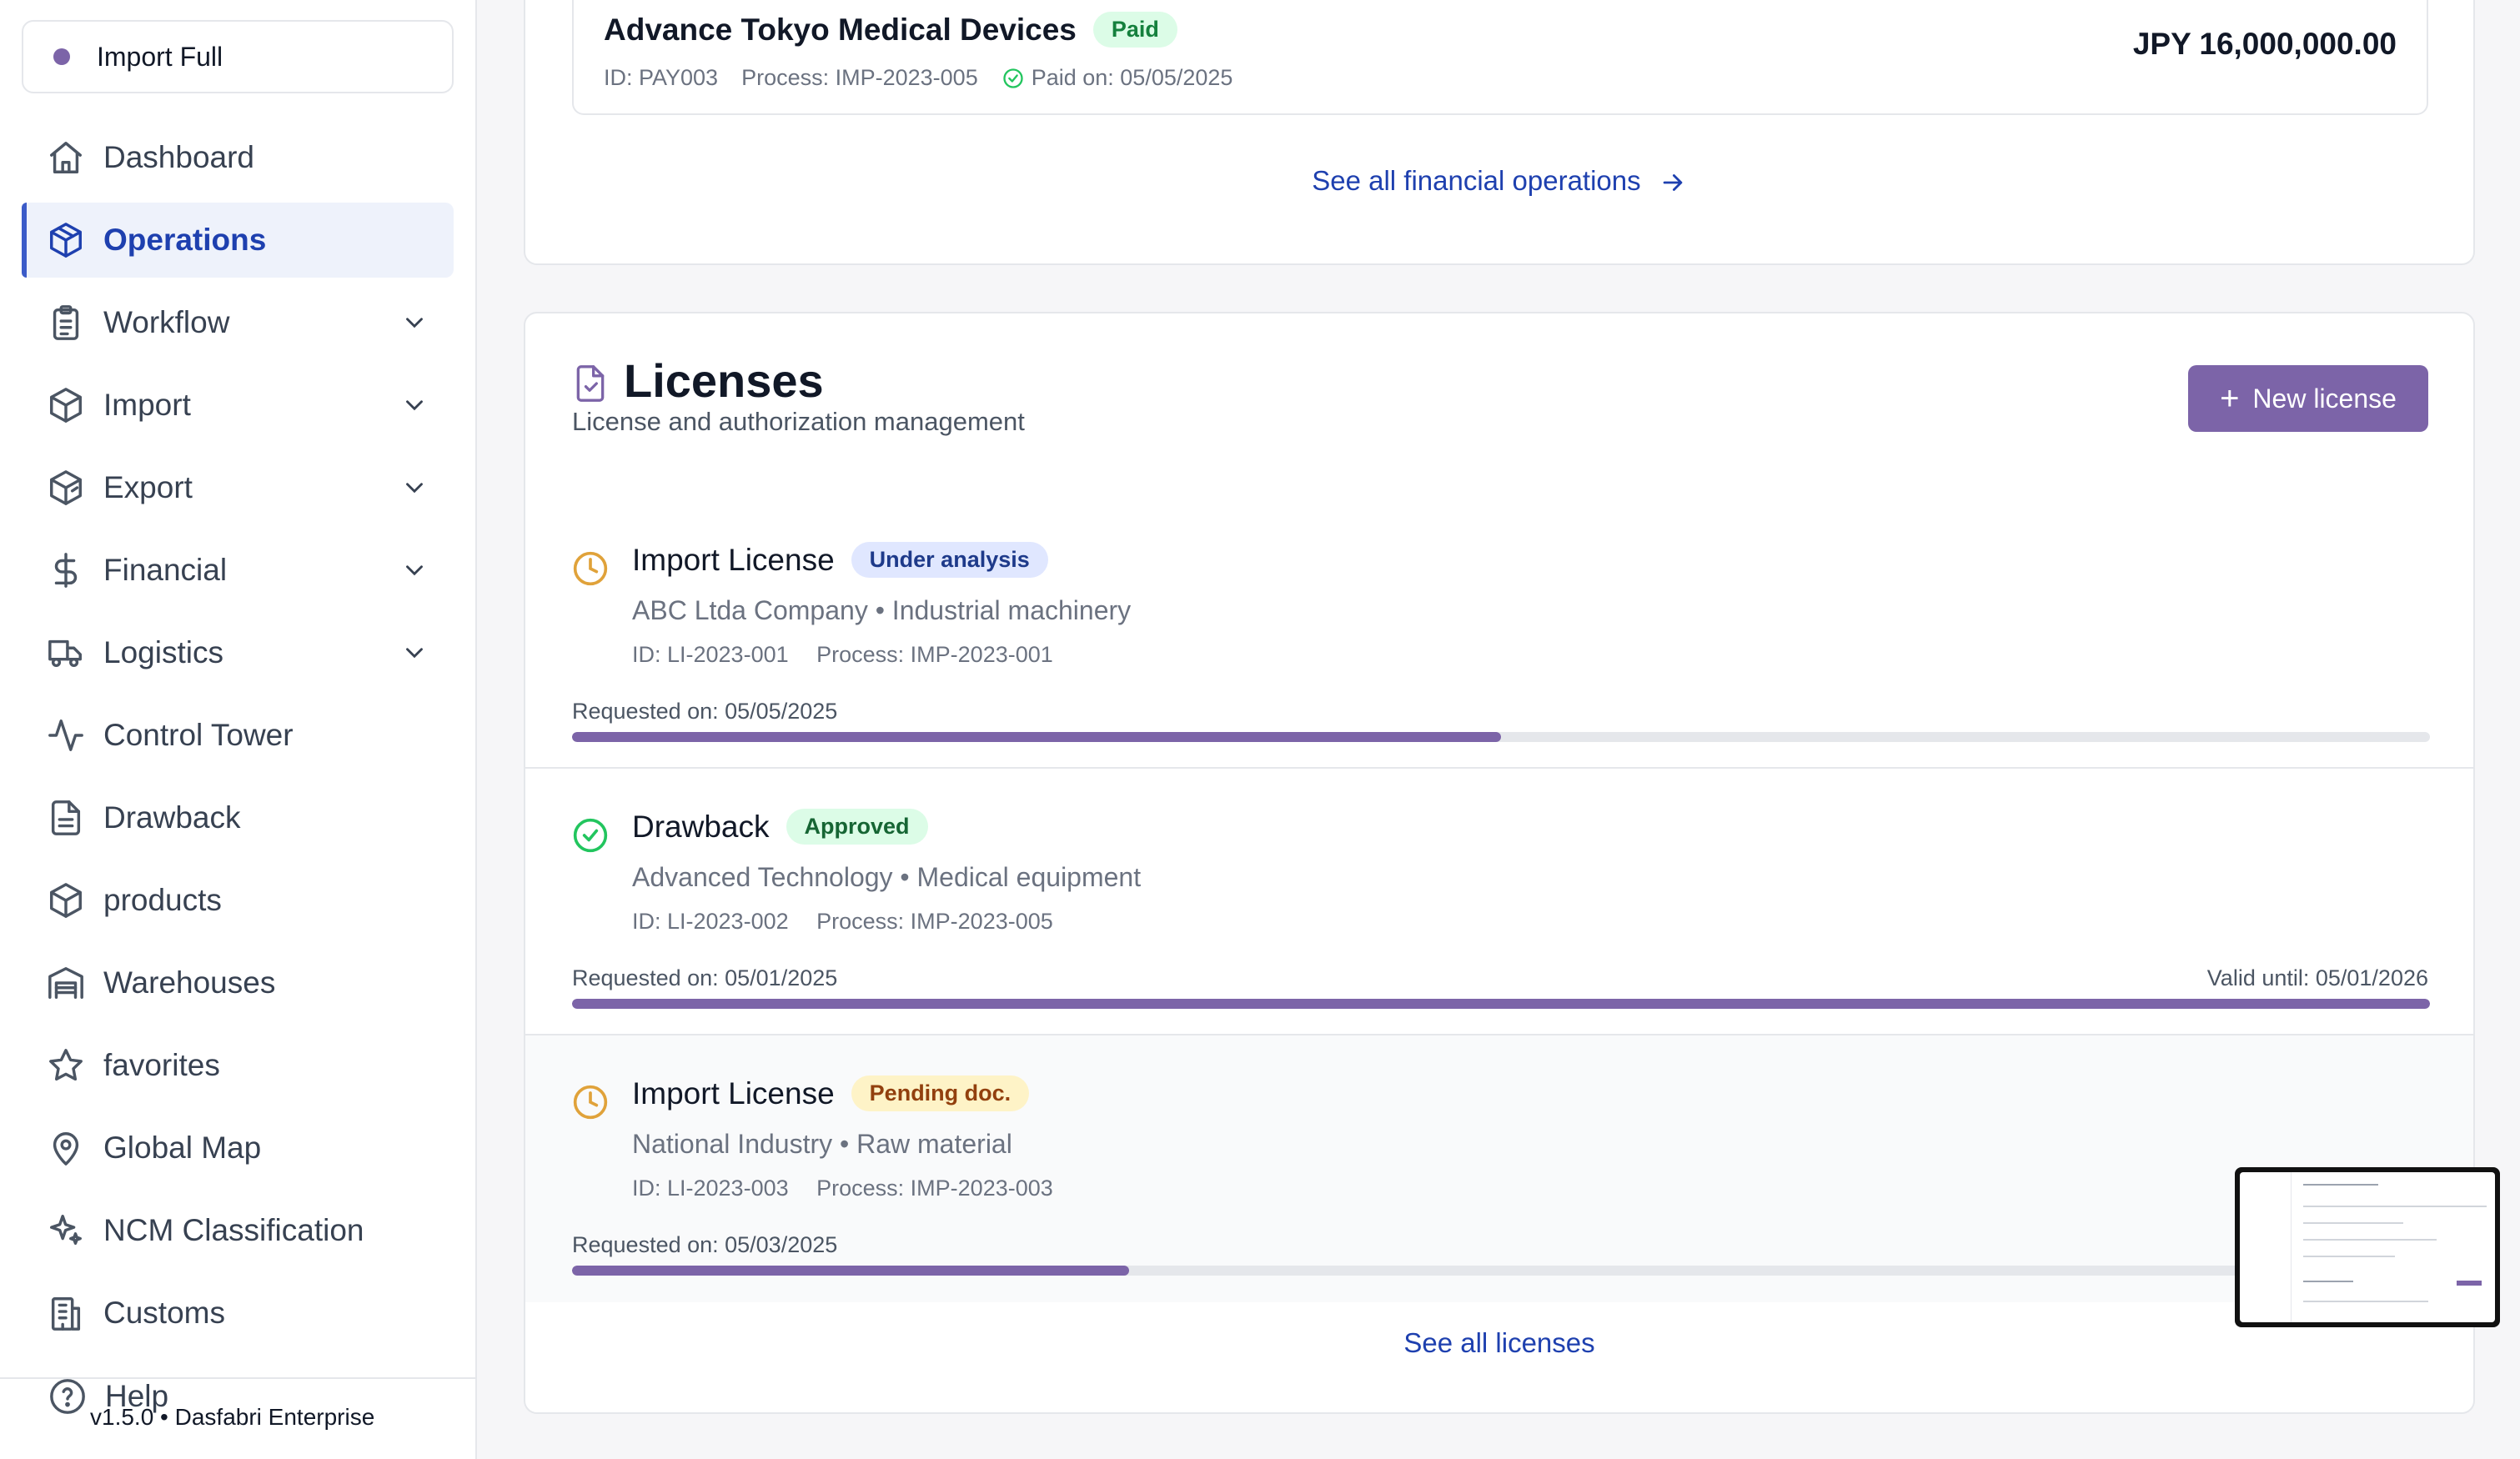 The height and width of the screenshot is (1459, 2520). What do you see at coordinates (172, 817) in the screenshot?
I see `sidebar-item-label: Drawback` at bounding box center [172, 817].